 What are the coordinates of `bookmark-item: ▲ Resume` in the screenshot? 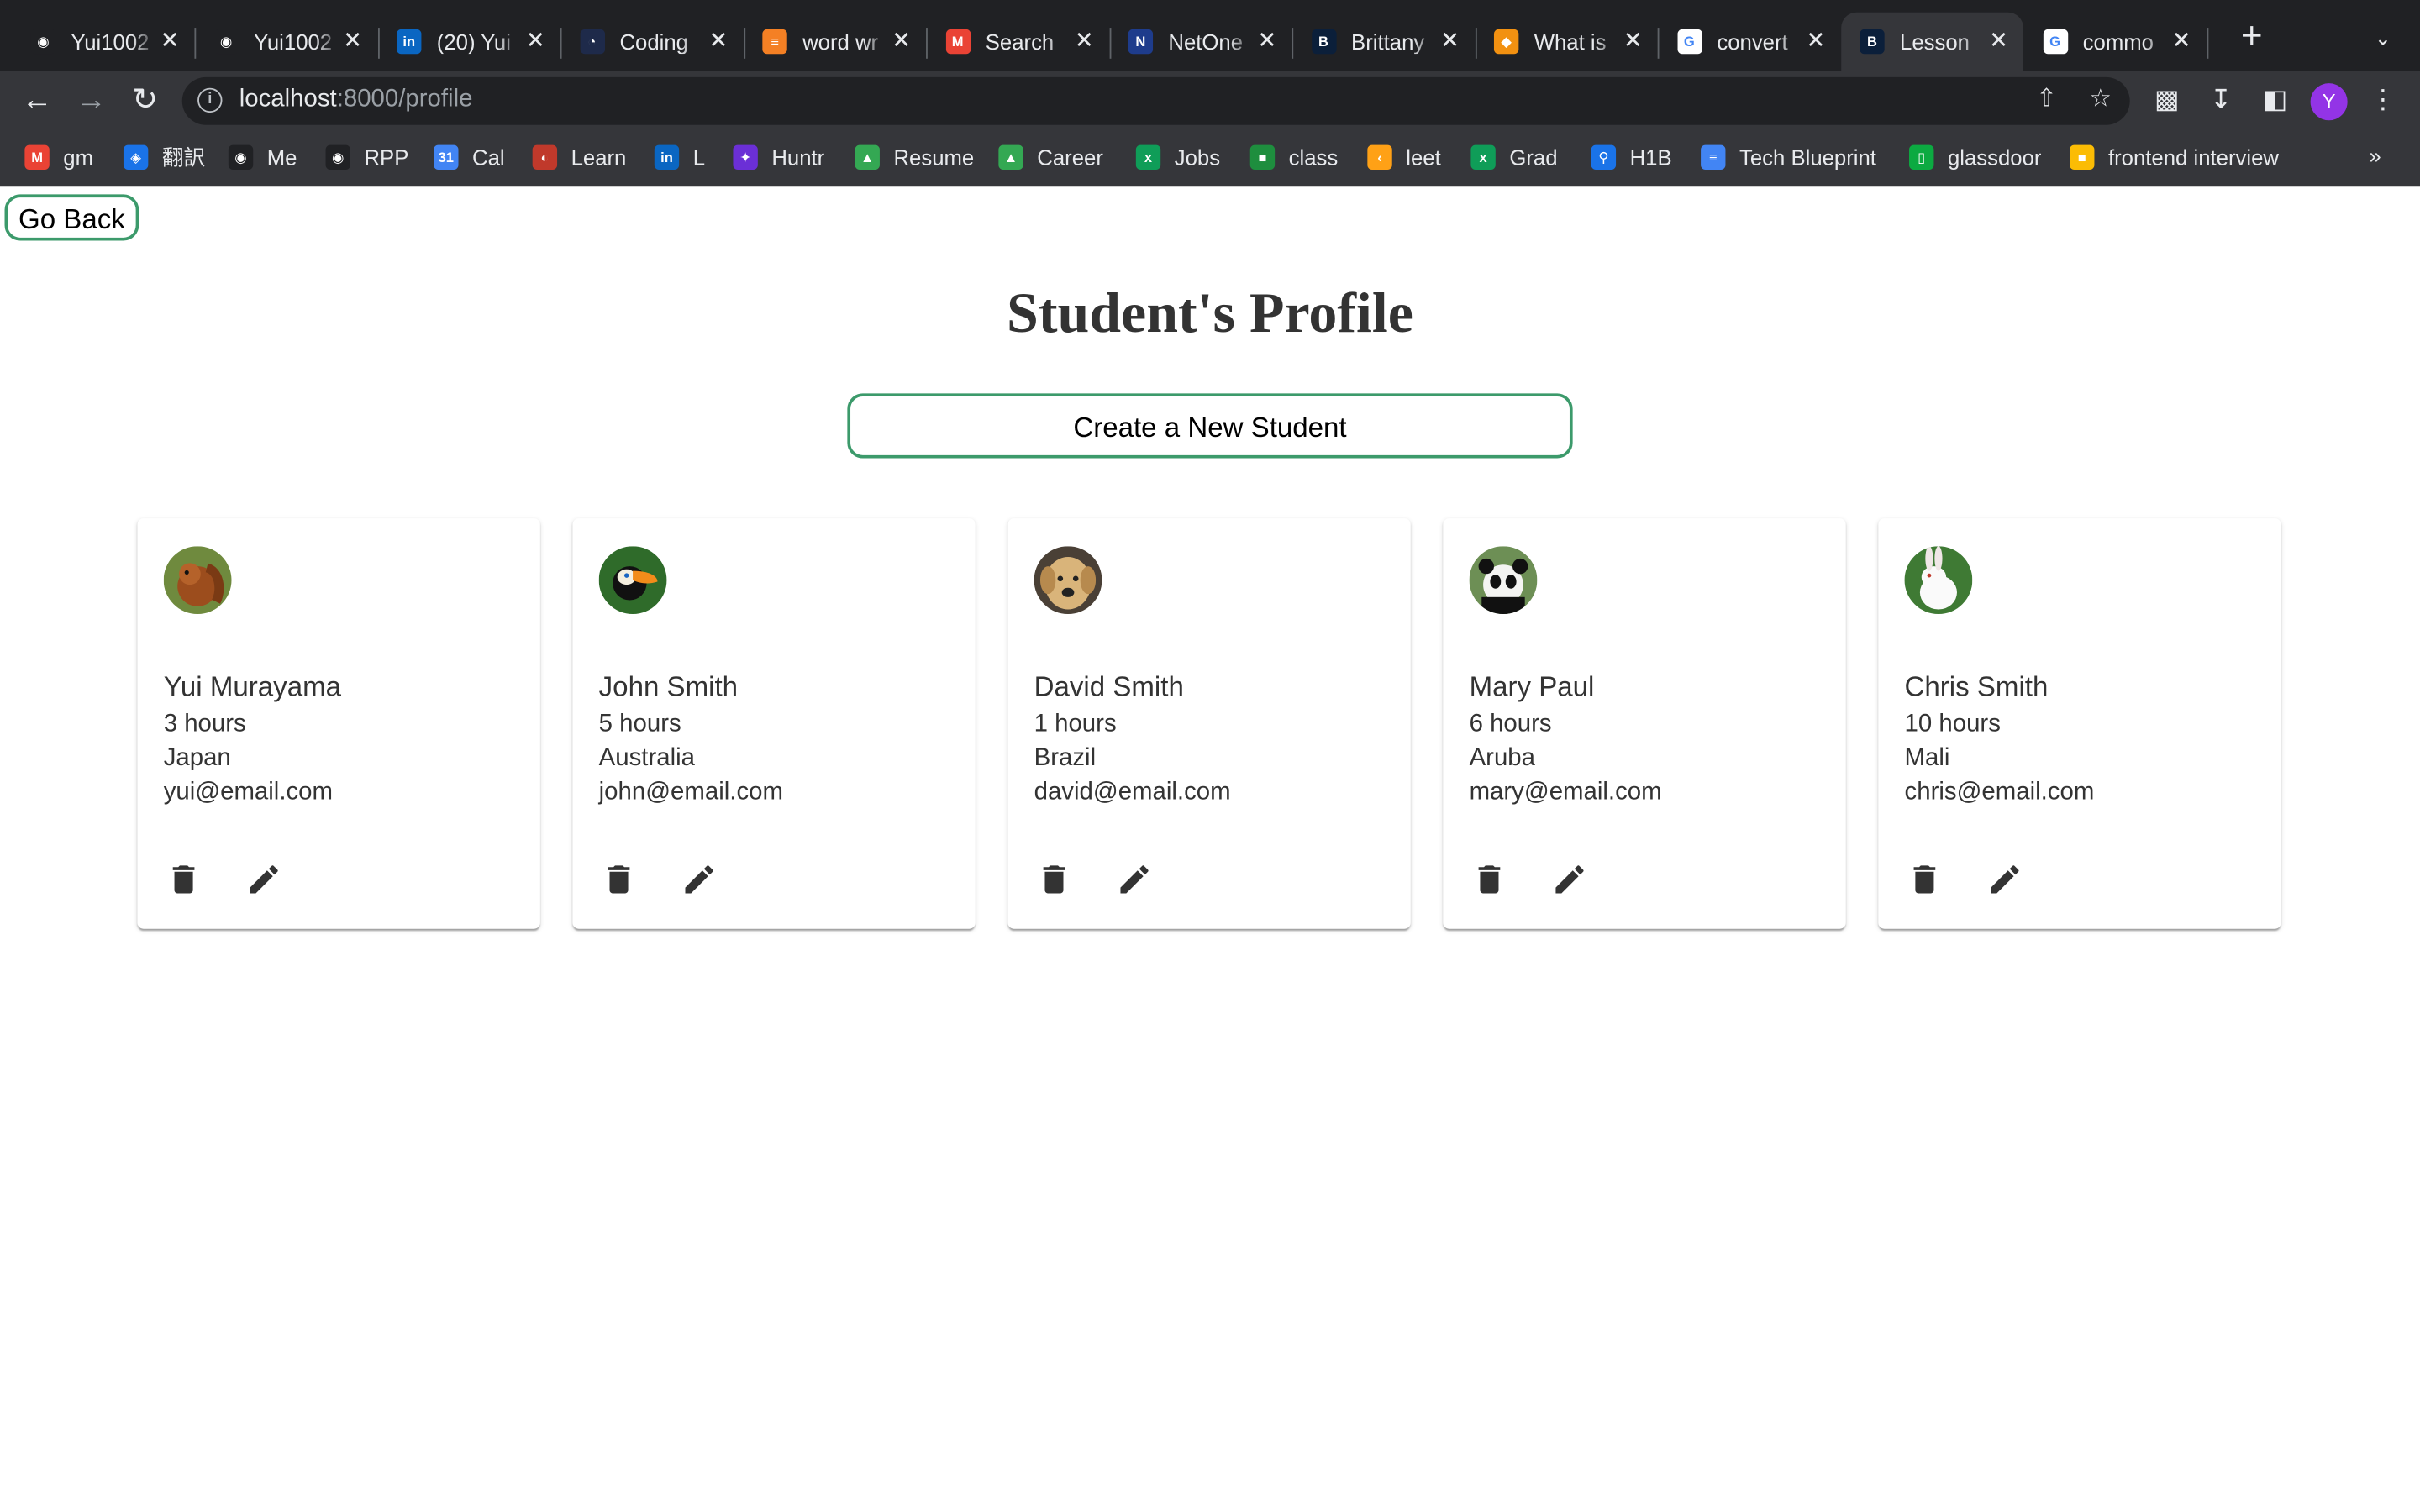 It's located at (915, 157).